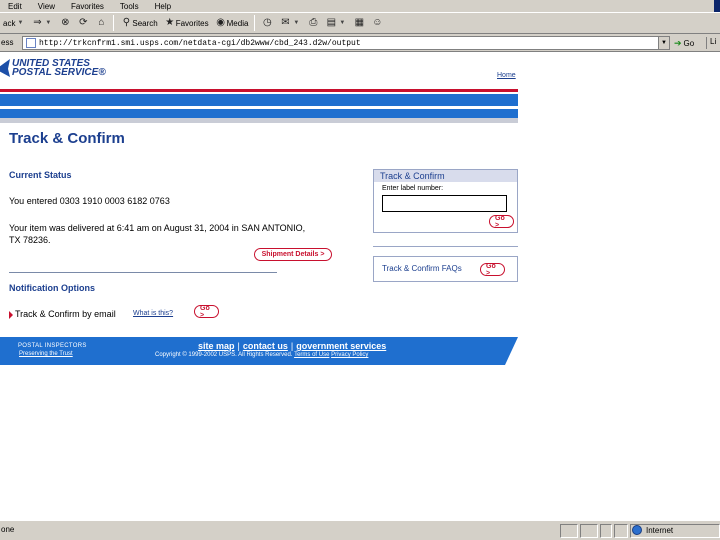 This screenshot has width=720, height=540. What do you see at coordinates (5, 68) in the screenshot?
I see `eagle-icon` at bounding box center [5, 68].